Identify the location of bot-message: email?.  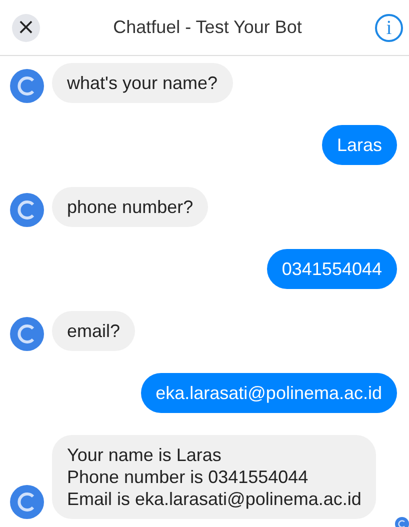
(94, 331).